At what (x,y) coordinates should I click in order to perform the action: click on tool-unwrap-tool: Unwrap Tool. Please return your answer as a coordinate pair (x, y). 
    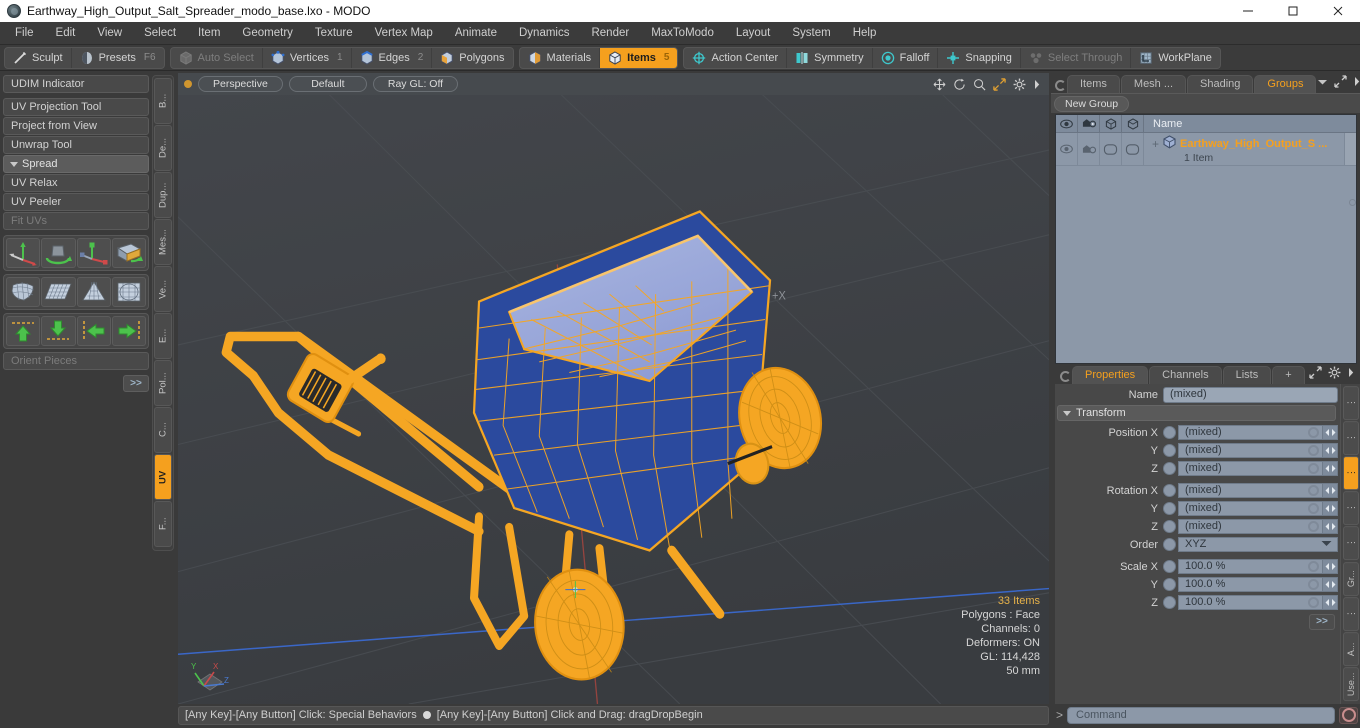
    Looking at the image, I should click on (76, 145).